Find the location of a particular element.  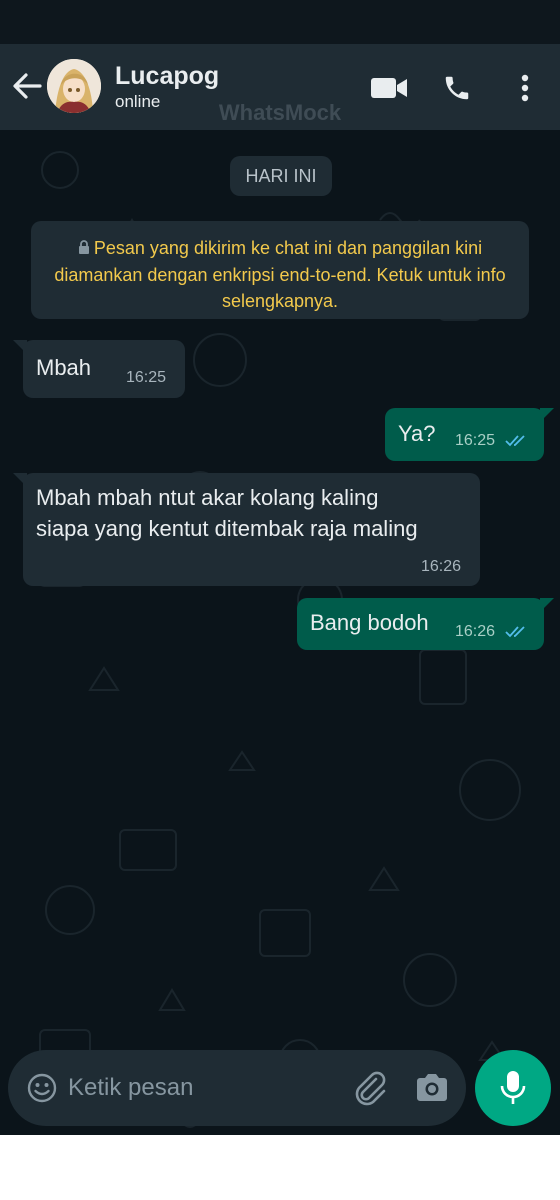

message-text: Mbah is located at coordinates (64, 367).